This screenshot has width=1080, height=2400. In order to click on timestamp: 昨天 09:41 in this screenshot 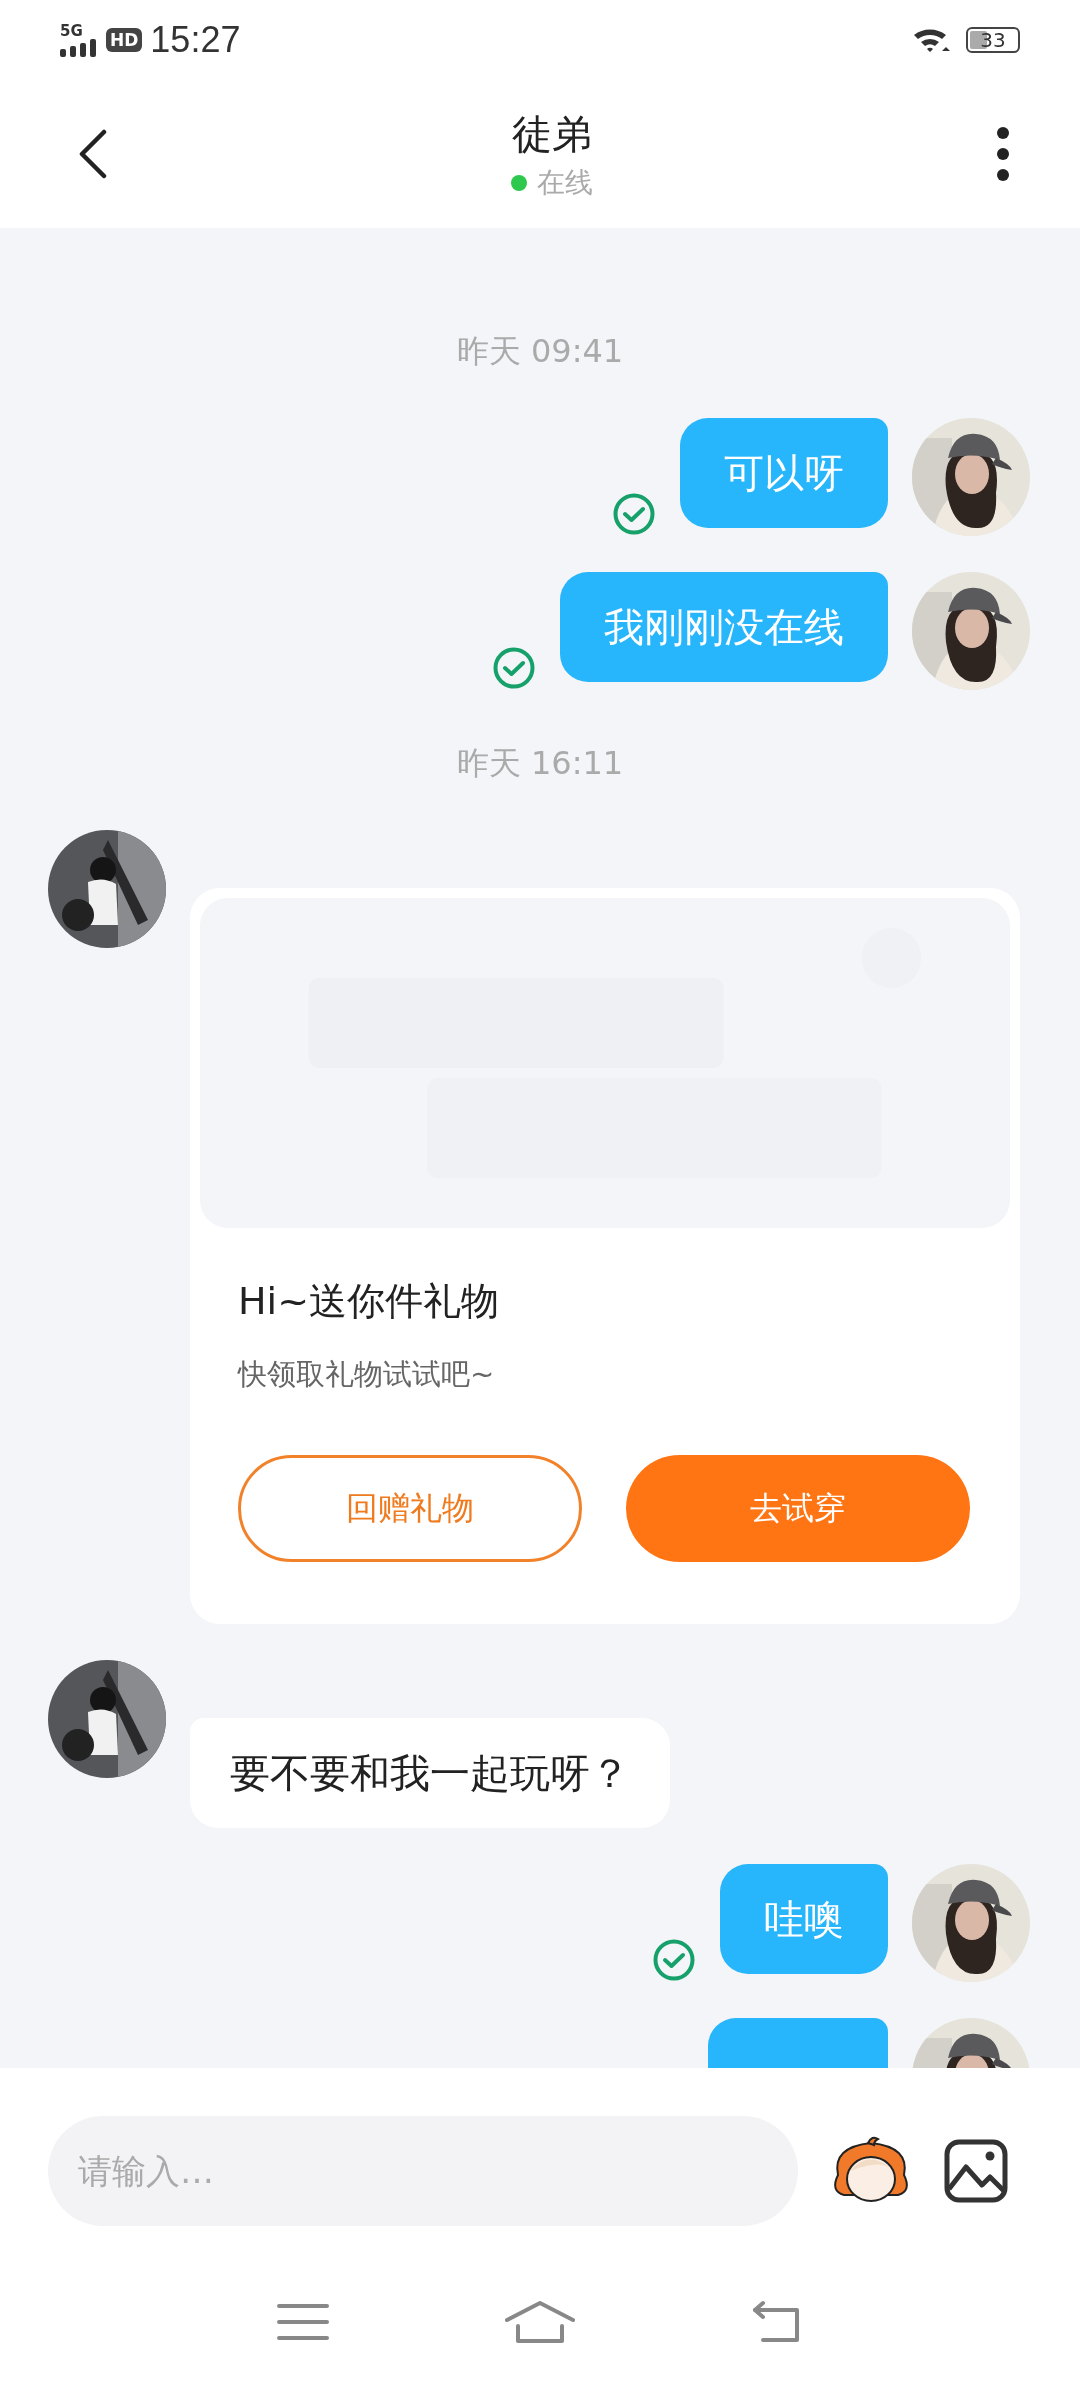, I will do `click(540, 351)`.